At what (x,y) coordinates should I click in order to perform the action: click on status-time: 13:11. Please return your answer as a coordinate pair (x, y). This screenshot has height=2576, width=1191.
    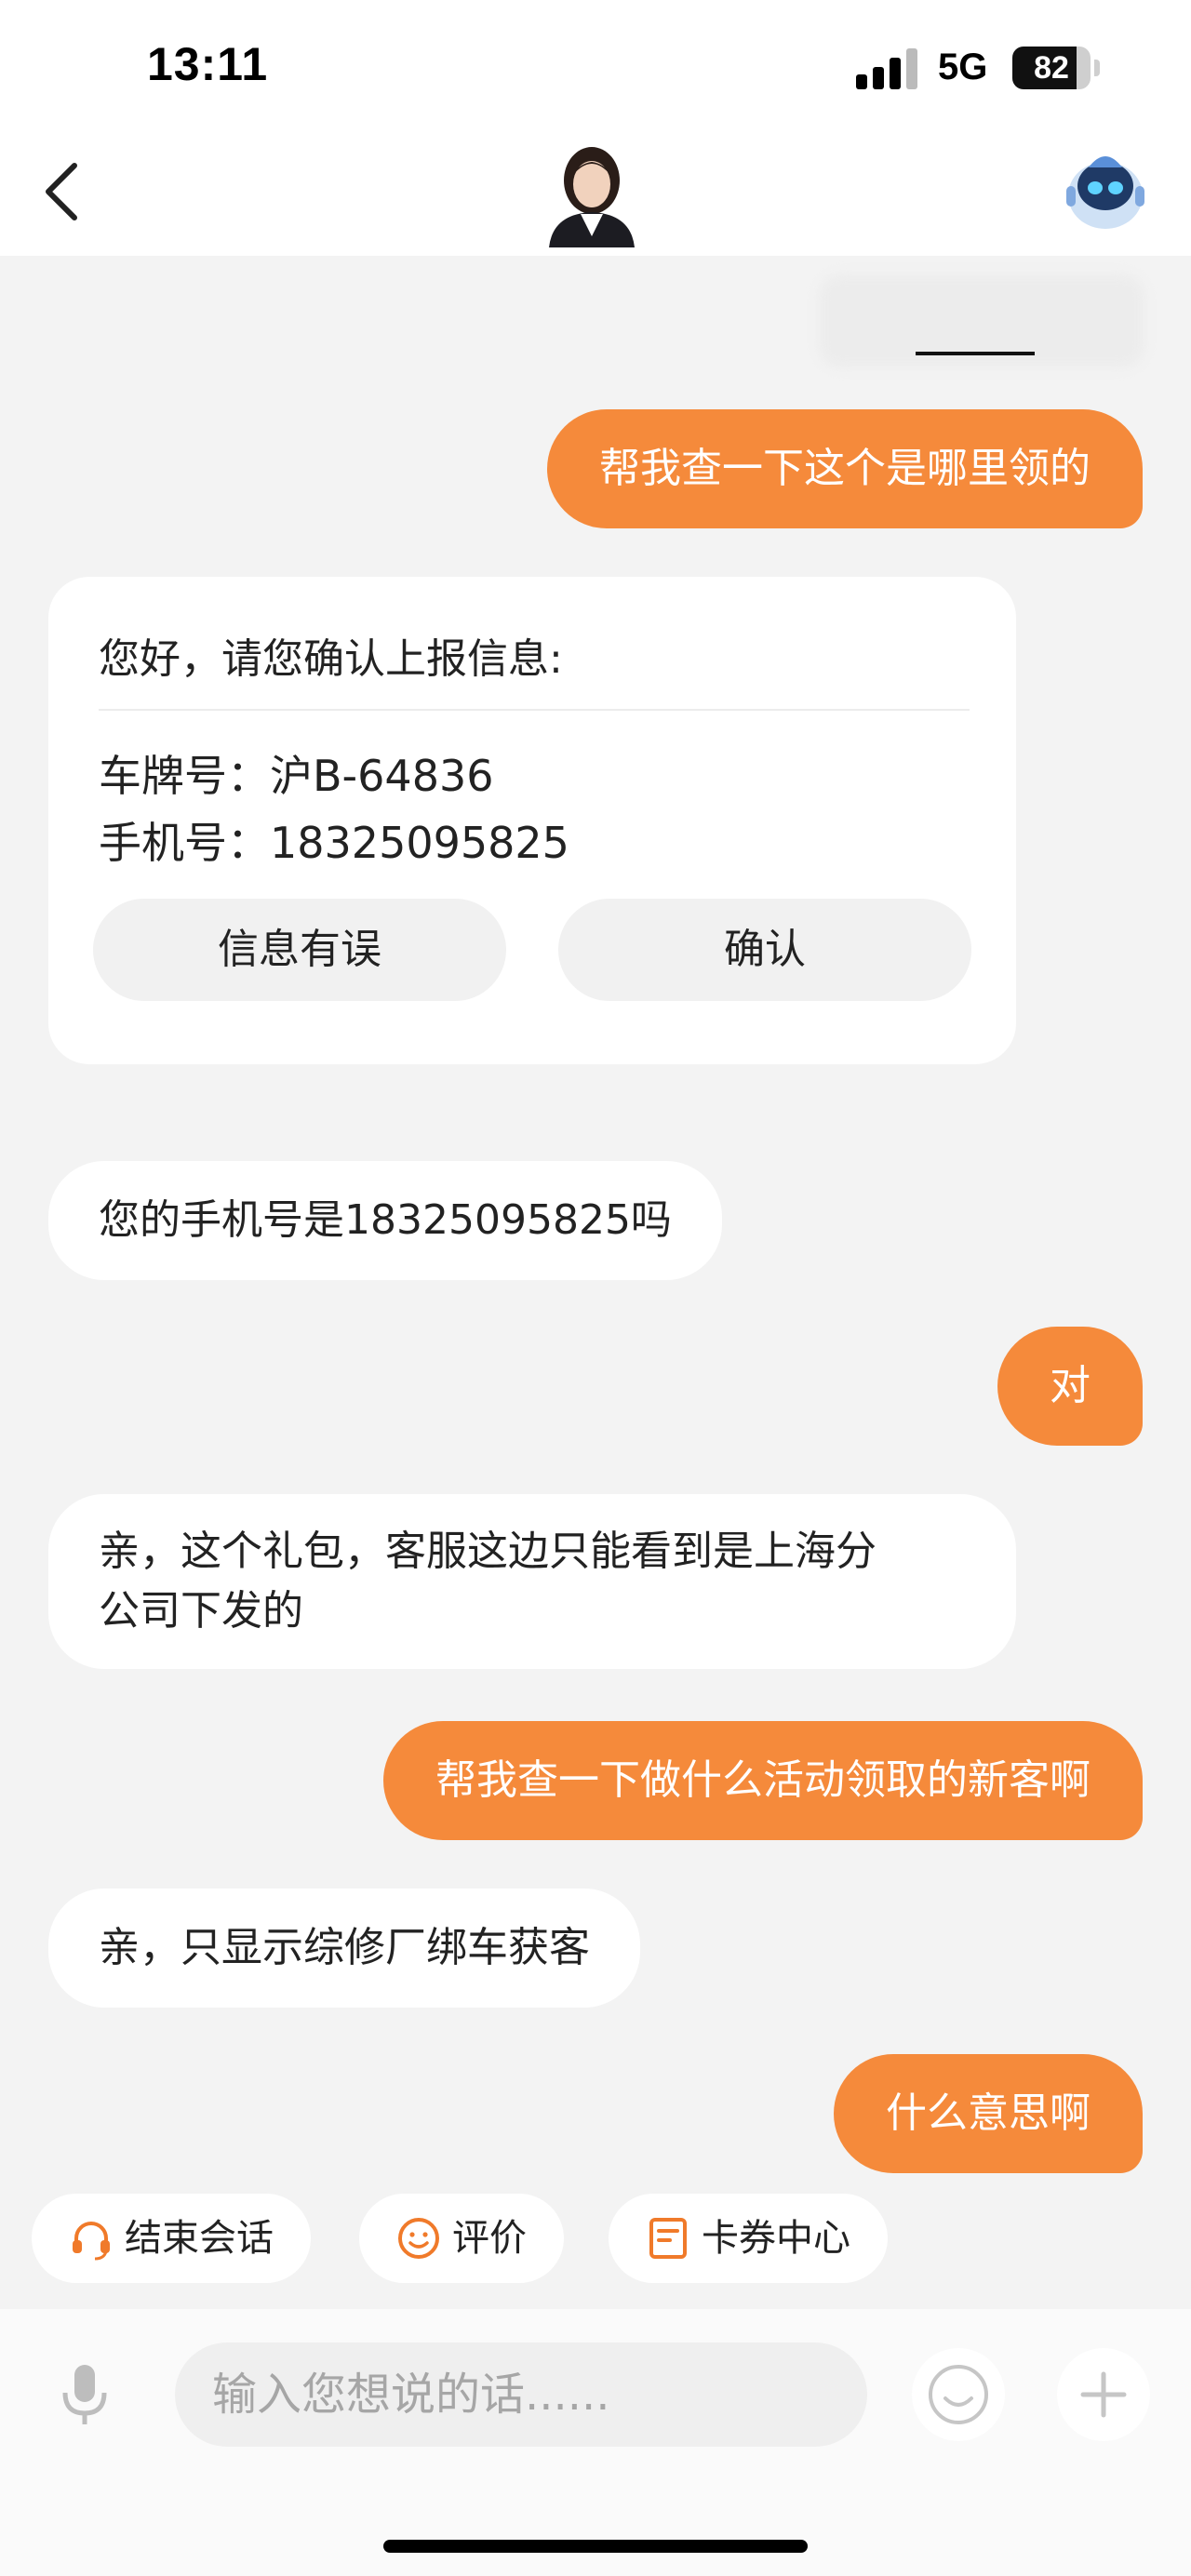
    Looking at the image, I should click on (208, 64).